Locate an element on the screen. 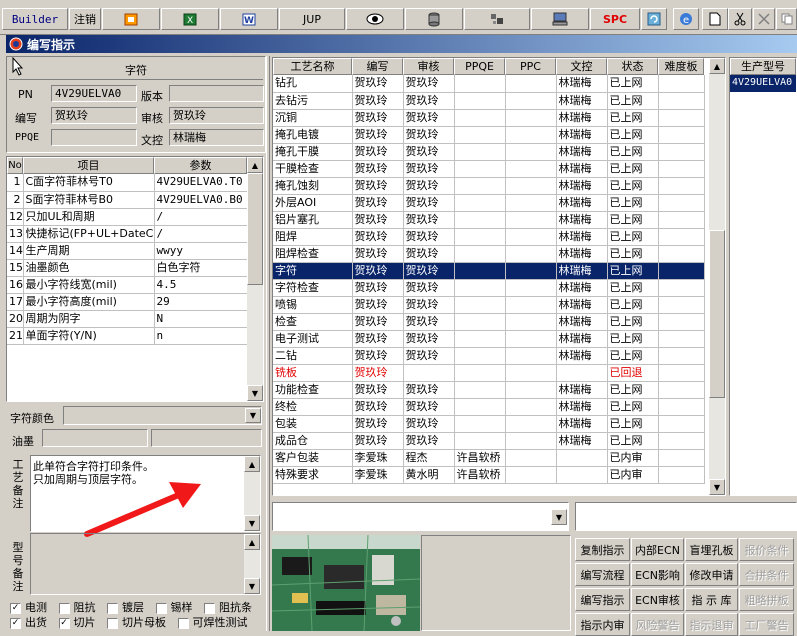 Image resolution: width=797 pixels, height=636 pixels. type-note-textarea: ▲ ▼ is located at coordinates (145, 564).